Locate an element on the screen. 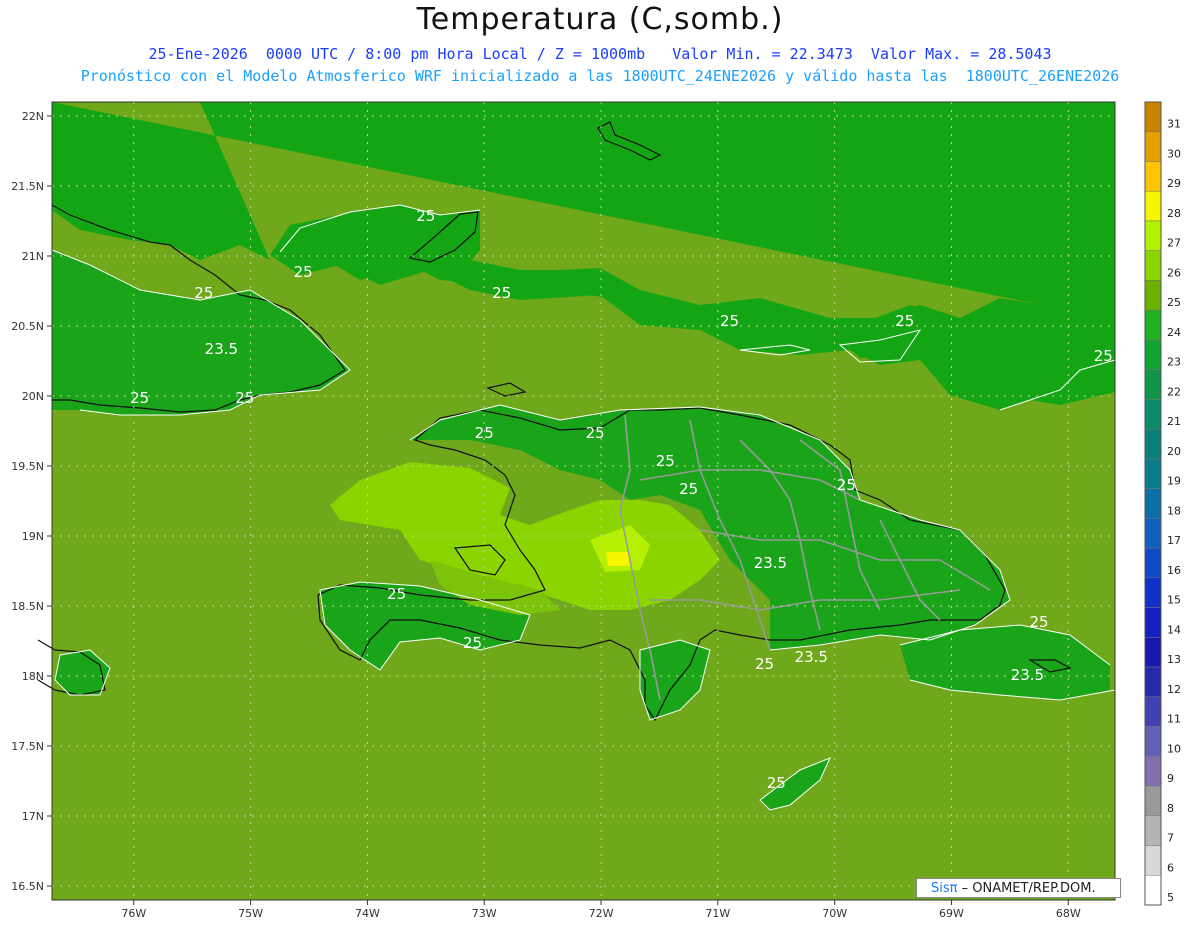 The image size is (1200, 927). lat-tick-label: 17N is located at coordinates (33, 816).